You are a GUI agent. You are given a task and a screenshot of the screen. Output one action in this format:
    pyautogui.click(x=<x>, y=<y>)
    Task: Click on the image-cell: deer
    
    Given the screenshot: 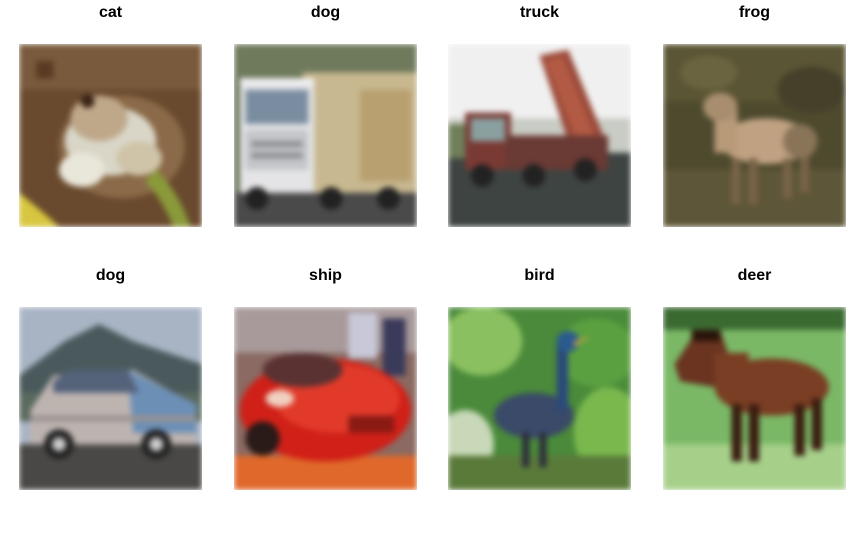 What is the action you would take?
    pyautogui.click(x=754, y=378)
    